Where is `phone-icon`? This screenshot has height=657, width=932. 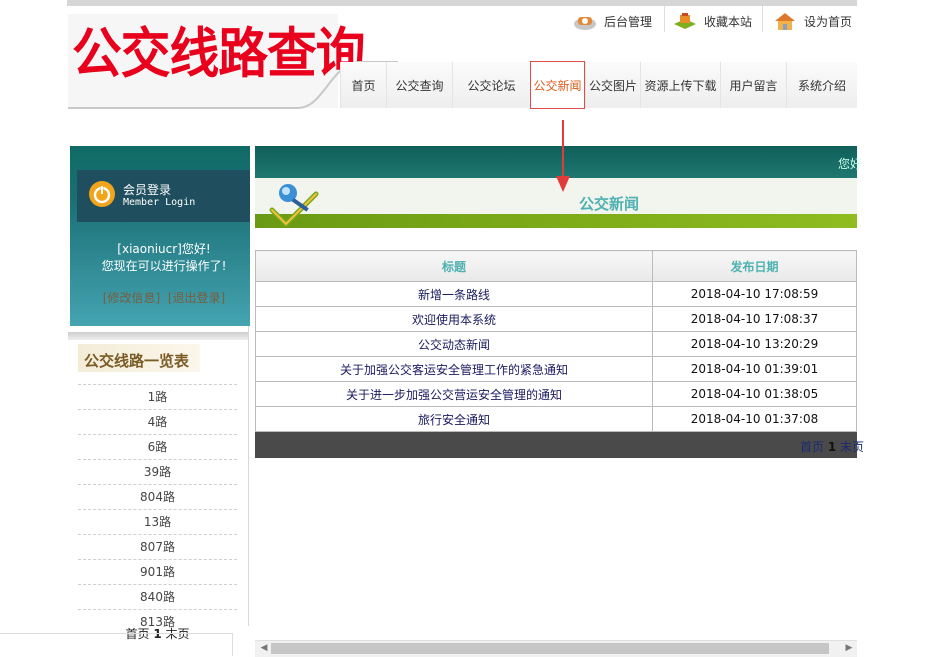
phone-icon is located at coordinates (585, 23).